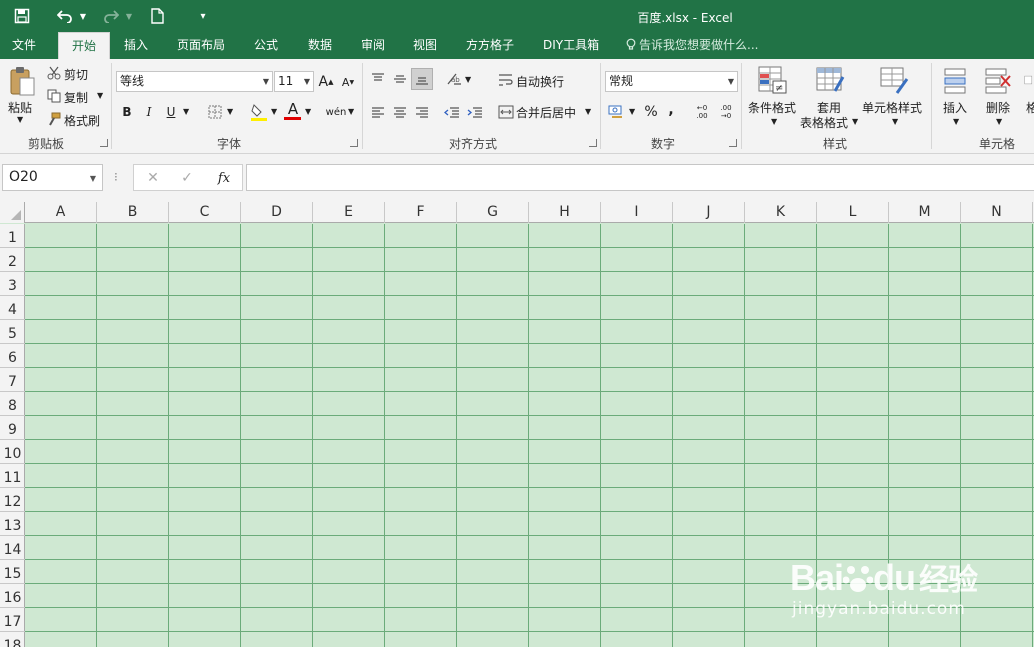  I want to click on tab-insert: 插入, so click(136, 45).